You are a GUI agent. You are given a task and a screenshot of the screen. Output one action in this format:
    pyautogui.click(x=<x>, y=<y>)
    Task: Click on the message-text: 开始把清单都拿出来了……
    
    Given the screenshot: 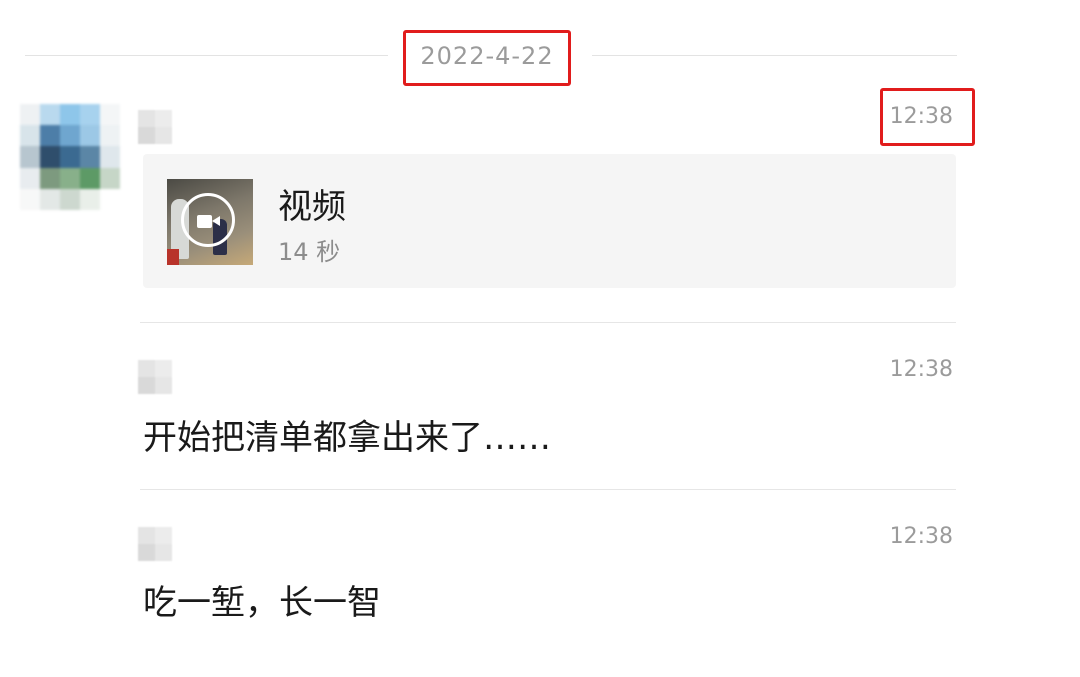 What is the action you would take?
    pyautogui.click(x=347, y=434)
    